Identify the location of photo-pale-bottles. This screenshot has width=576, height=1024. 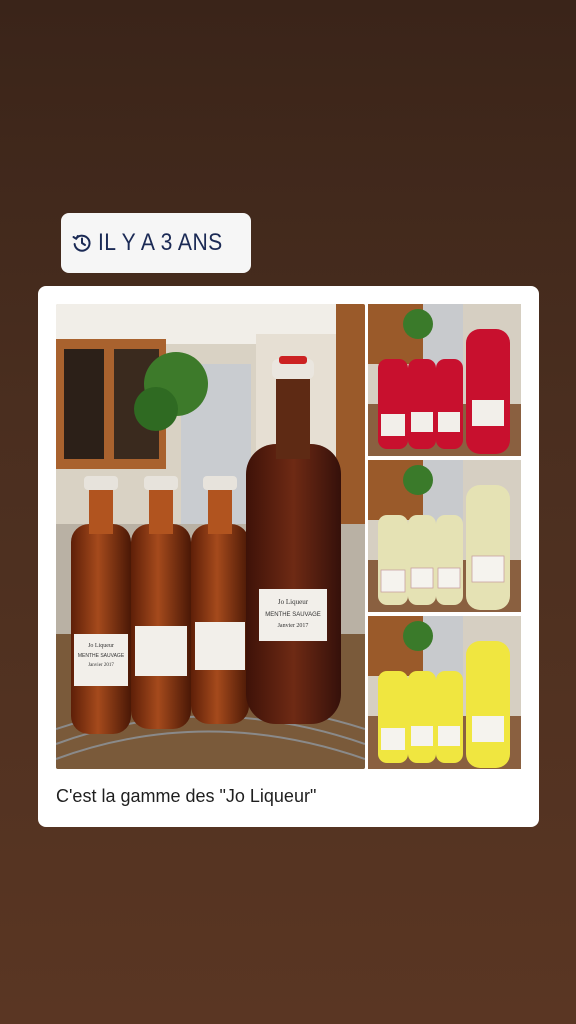
(444, 536).